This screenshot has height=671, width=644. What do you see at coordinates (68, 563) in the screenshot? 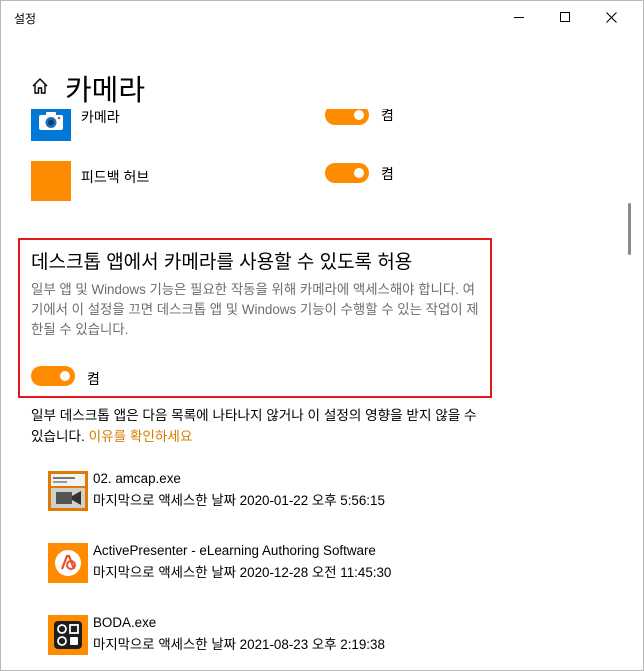
I see `activepresenter-icon` at bounding box center [68, 563].